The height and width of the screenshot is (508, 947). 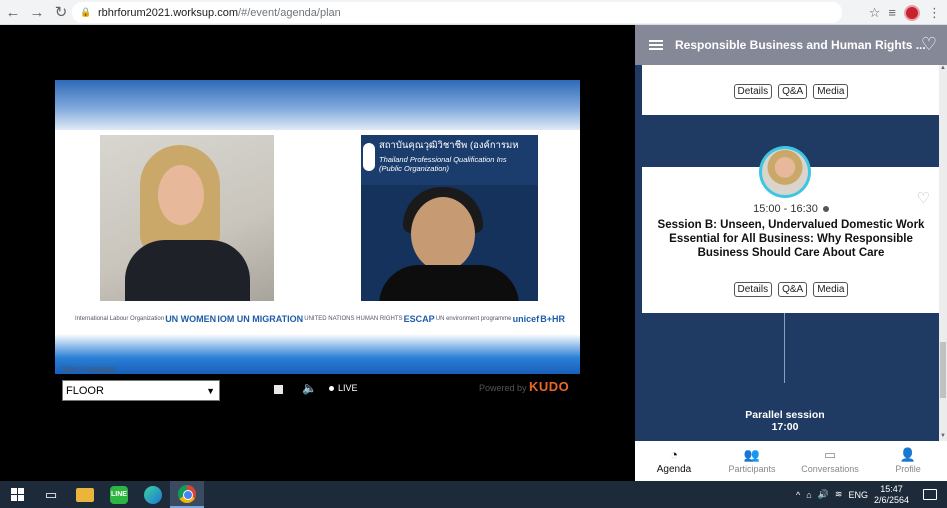 I want to click on windows-start-icon, so click(x=17, y=494).